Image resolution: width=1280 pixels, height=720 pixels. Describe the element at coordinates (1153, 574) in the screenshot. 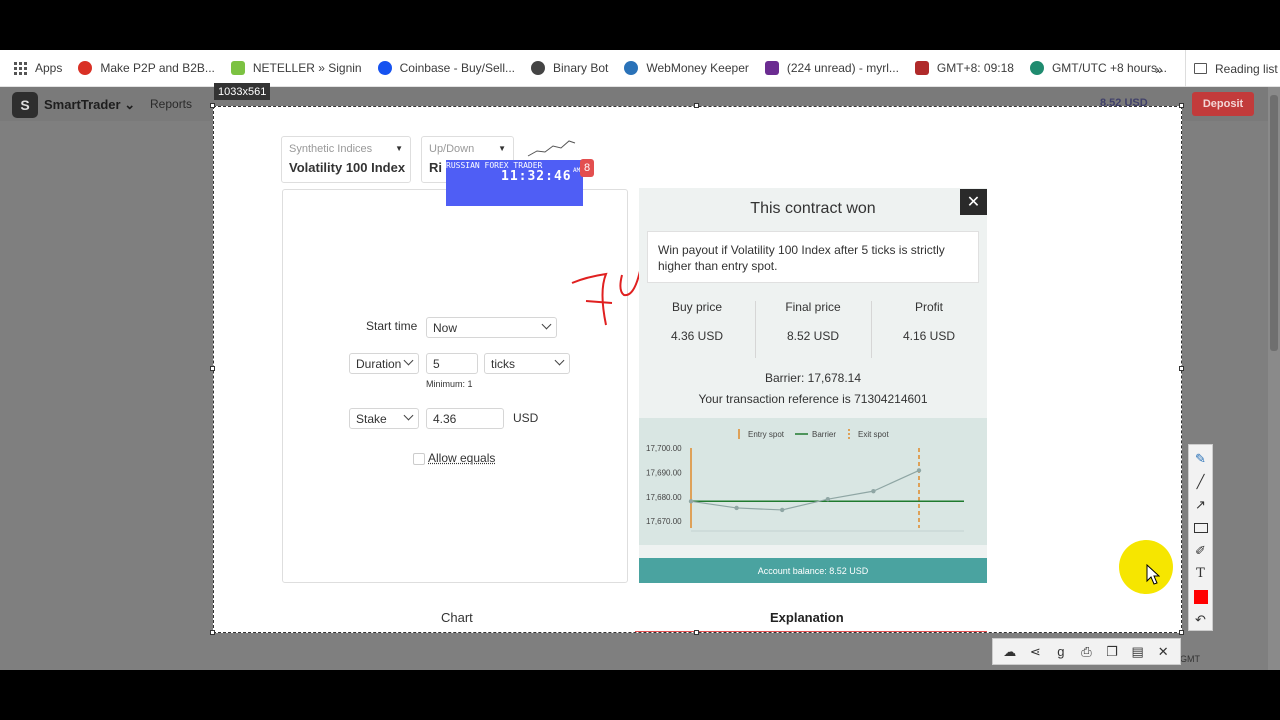

I see `mouse-pointer-icon` at that location.